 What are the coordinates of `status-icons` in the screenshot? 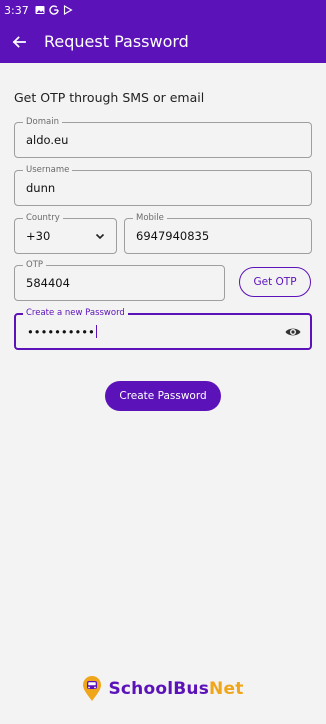 It's located at (54, 10).